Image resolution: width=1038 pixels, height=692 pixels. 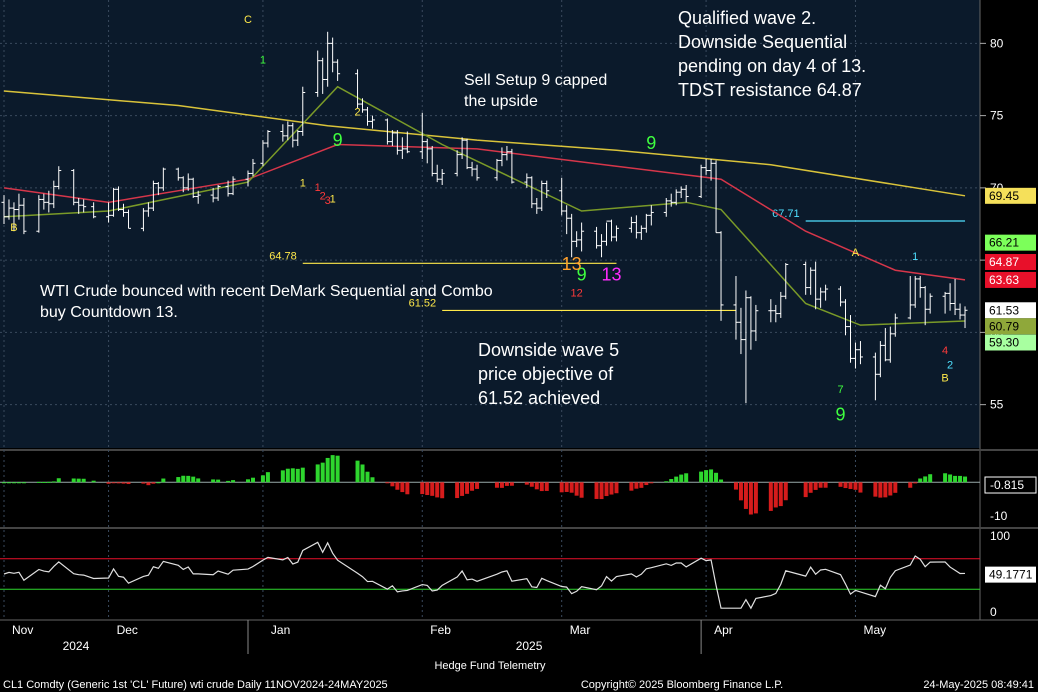 What do you see at coordinates (303, 183) in the screenshot?
I see `demark-count: 1` at bounding box center [303, 183].